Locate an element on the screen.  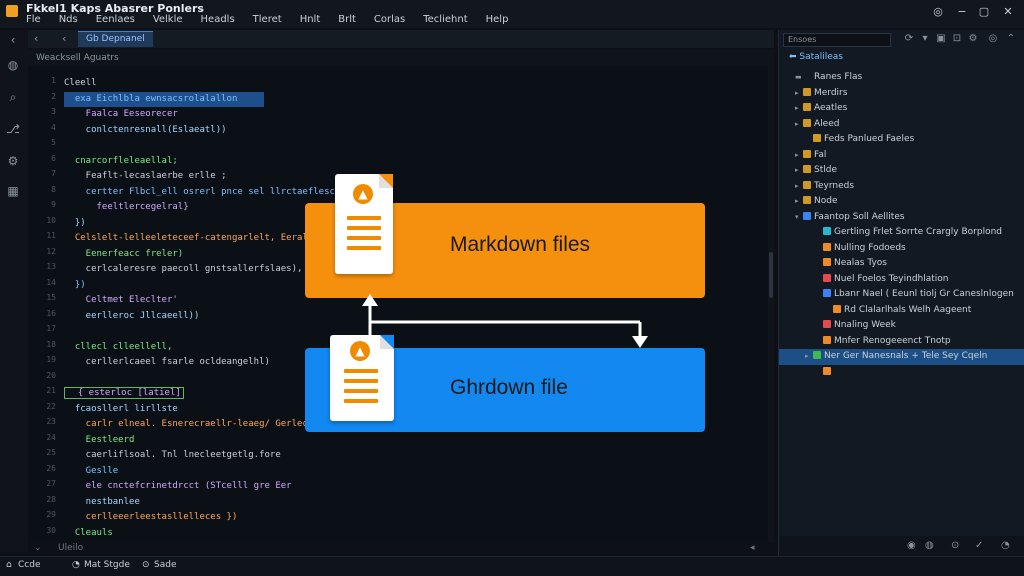
code-line: cerlleeerleestasllelleces }) is located at coordinates (414, 518).